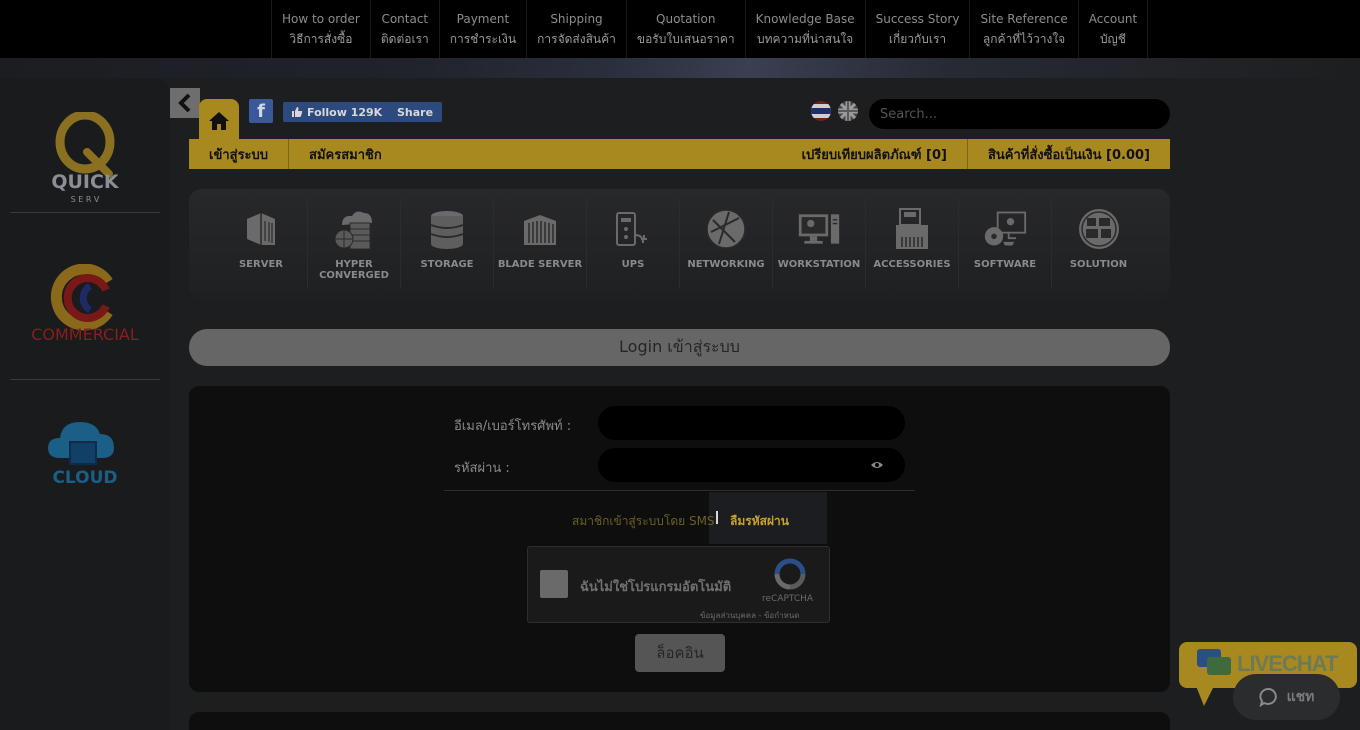 The height and width of the screenshot is (730, 1360). What do you see at coordinates (405, 19) in the screenshot?
I see `nav-label-en: Contact` at bounding box center [405, 19].